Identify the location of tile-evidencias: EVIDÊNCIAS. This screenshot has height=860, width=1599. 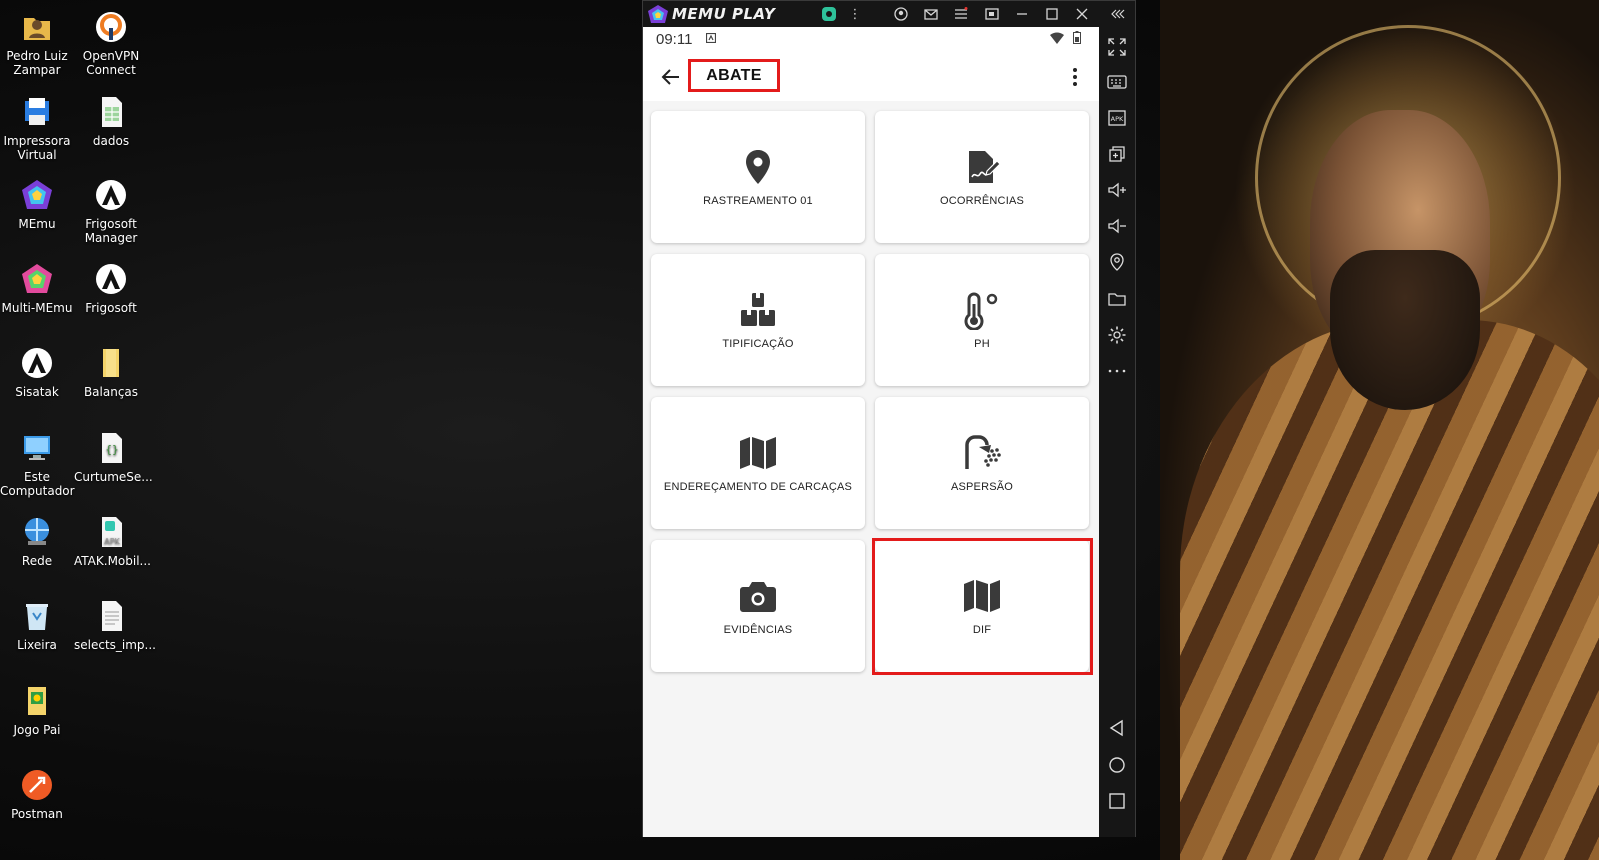
(758, 606).